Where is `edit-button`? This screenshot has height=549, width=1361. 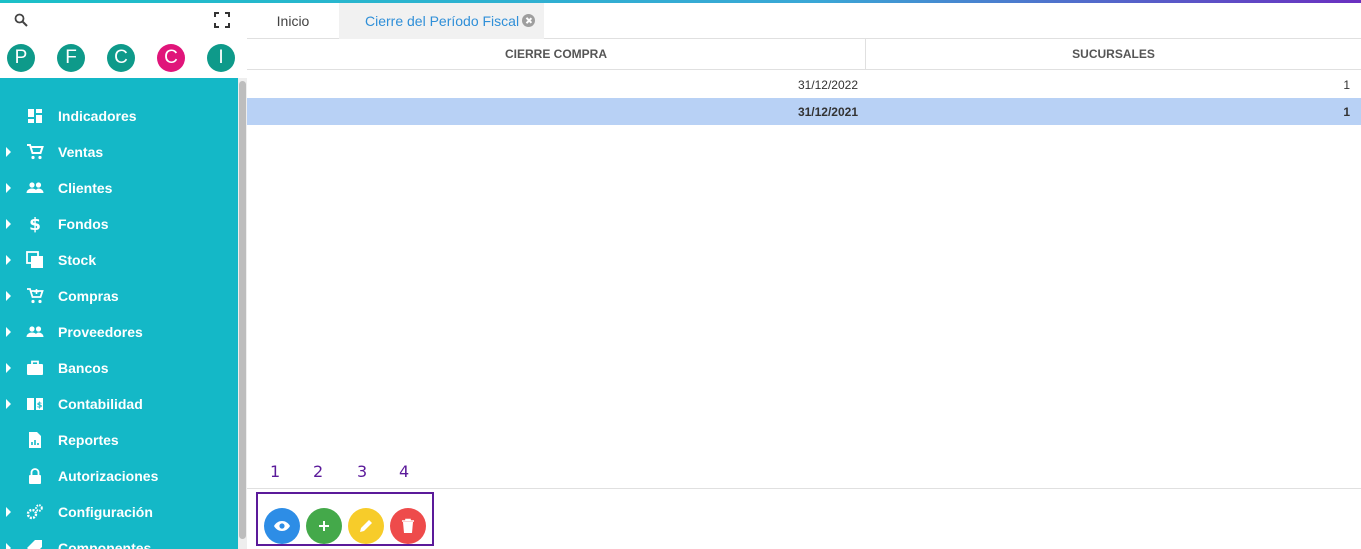
edit-button is located at coordinates (366, 526).